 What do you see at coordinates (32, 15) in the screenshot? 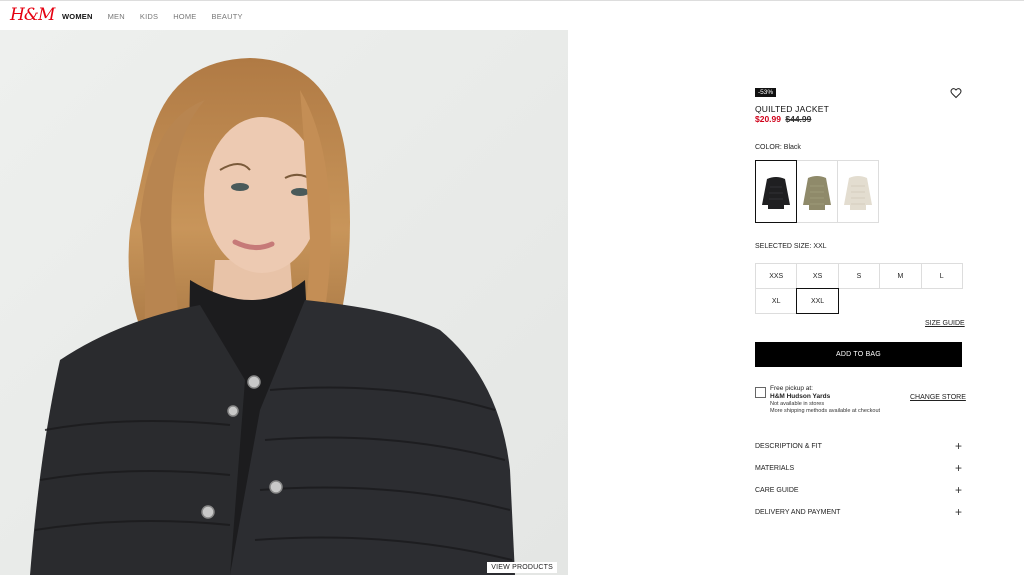
I see `hm-logo: H&M` at bounding box center [32, 15].